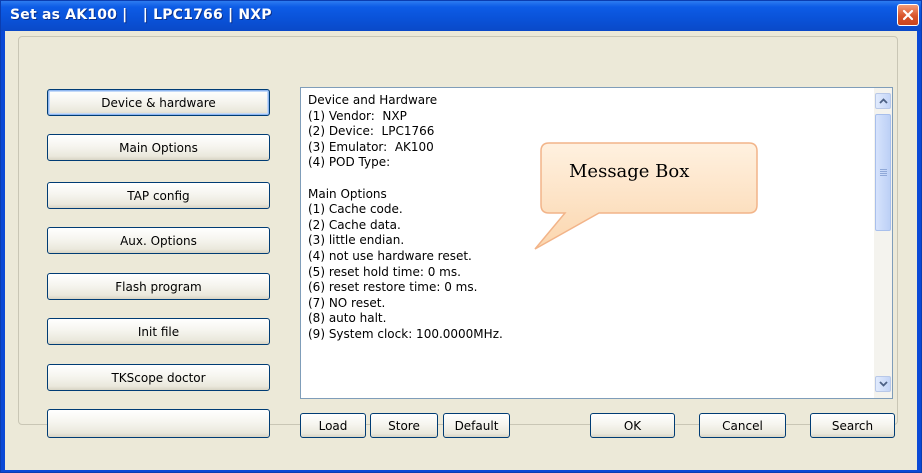  I want to click on message-line: (9) System clock: 100.0000MHz., so click(405, 333).